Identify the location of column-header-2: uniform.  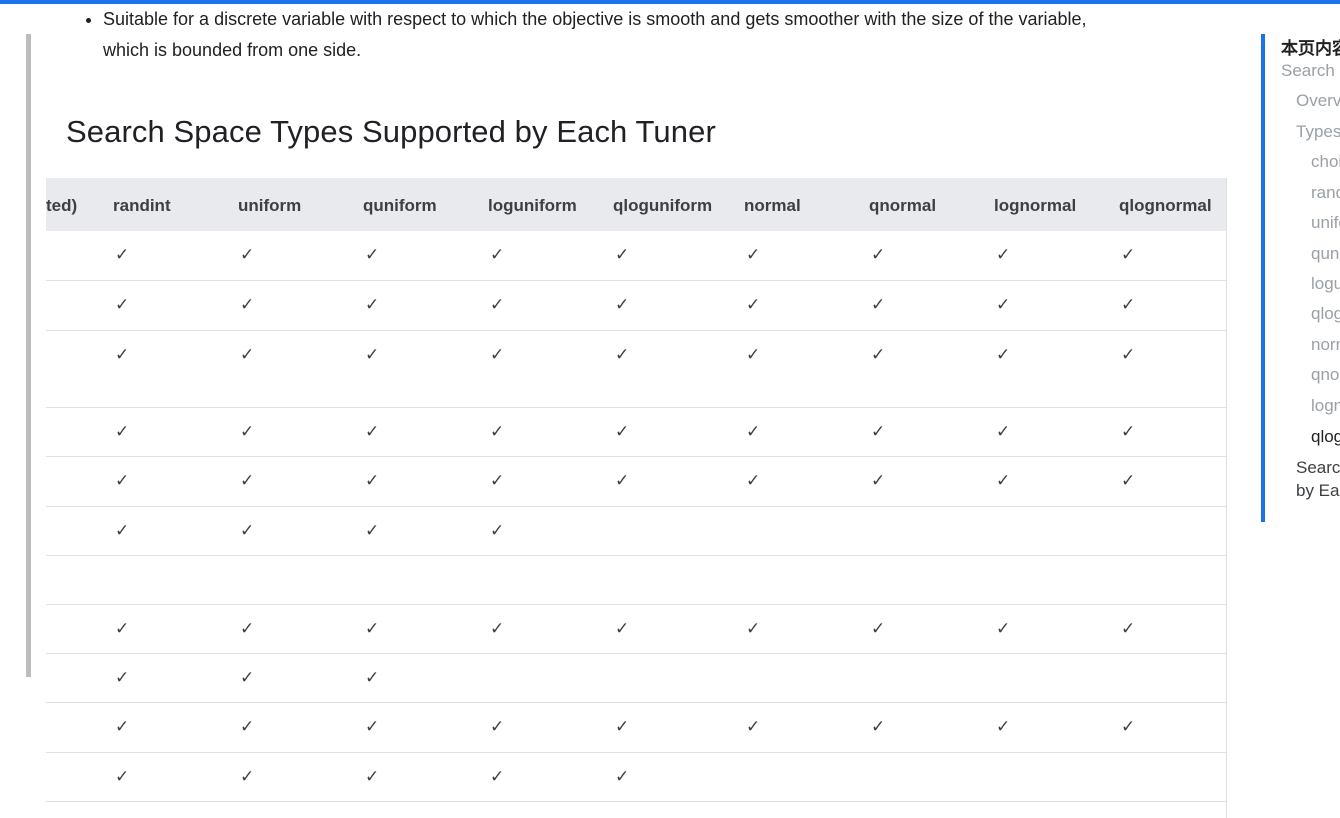
(300, 204).